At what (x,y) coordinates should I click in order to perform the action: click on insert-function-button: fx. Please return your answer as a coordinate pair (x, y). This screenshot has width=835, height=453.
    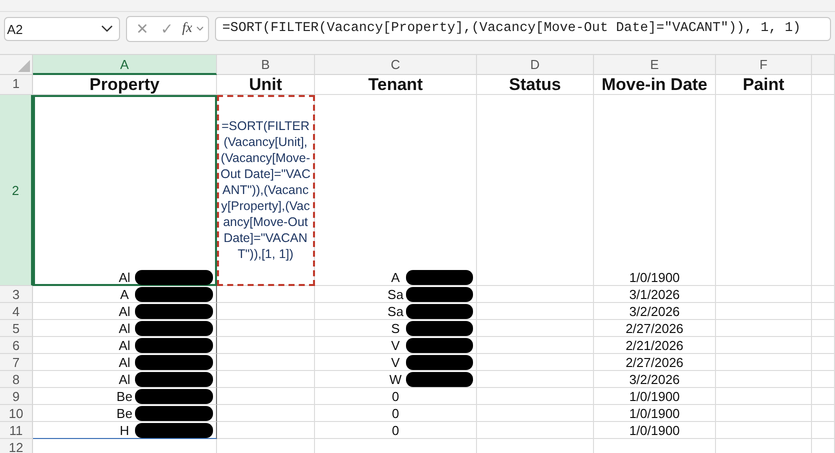
    Looking at the image, I should click on (187, 29).